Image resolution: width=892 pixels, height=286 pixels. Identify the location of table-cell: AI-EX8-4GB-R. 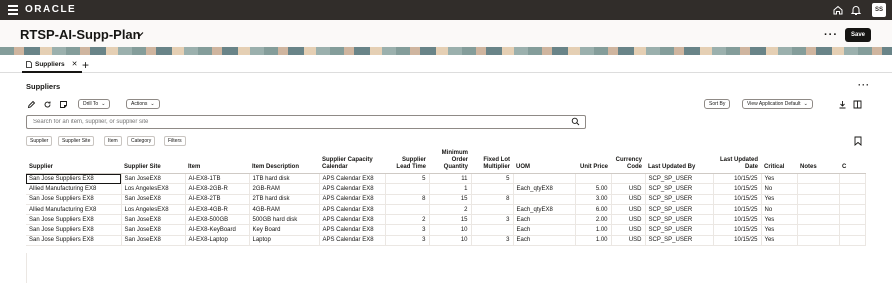
(217, 210).